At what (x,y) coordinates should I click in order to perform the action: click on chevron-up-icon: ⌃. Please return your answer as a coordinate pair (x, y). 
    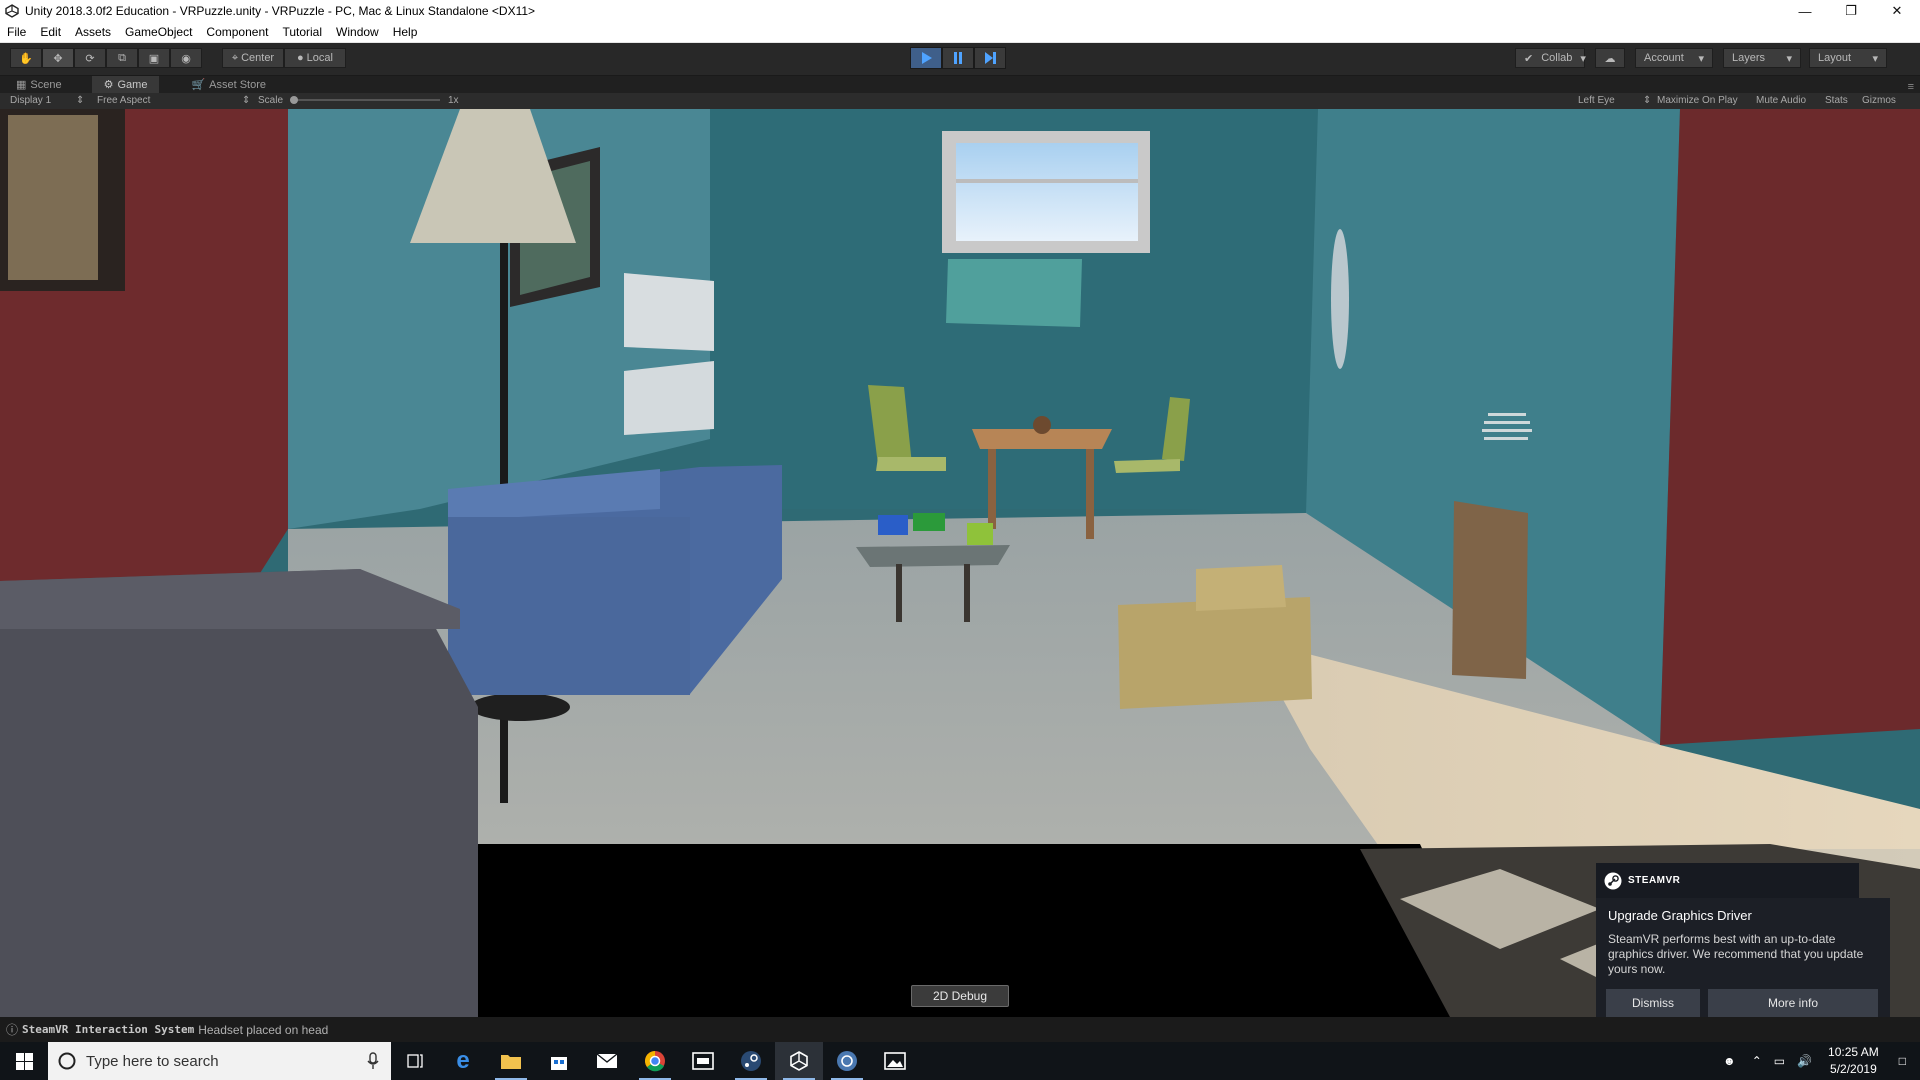
    Looking at the image, I should click on (1757, 1061).